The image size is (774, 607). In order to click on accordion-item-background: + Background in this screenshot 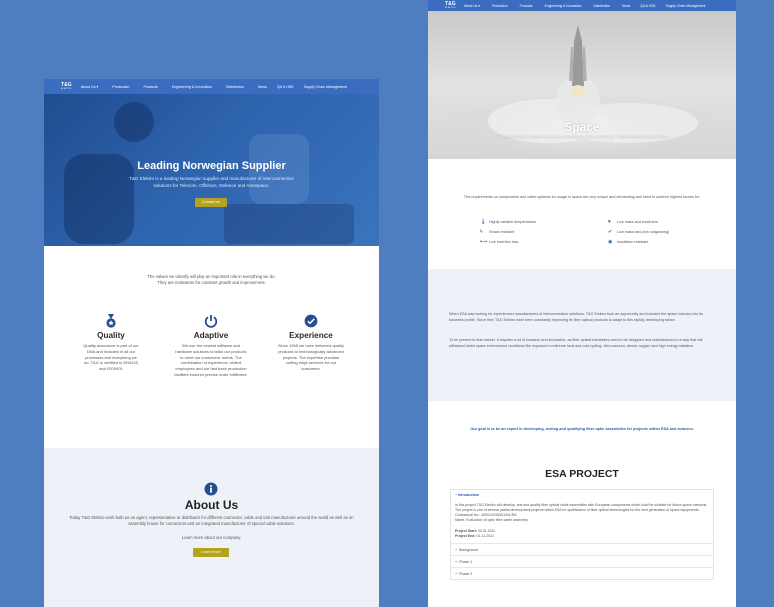, I will do `click(582, 549)`.